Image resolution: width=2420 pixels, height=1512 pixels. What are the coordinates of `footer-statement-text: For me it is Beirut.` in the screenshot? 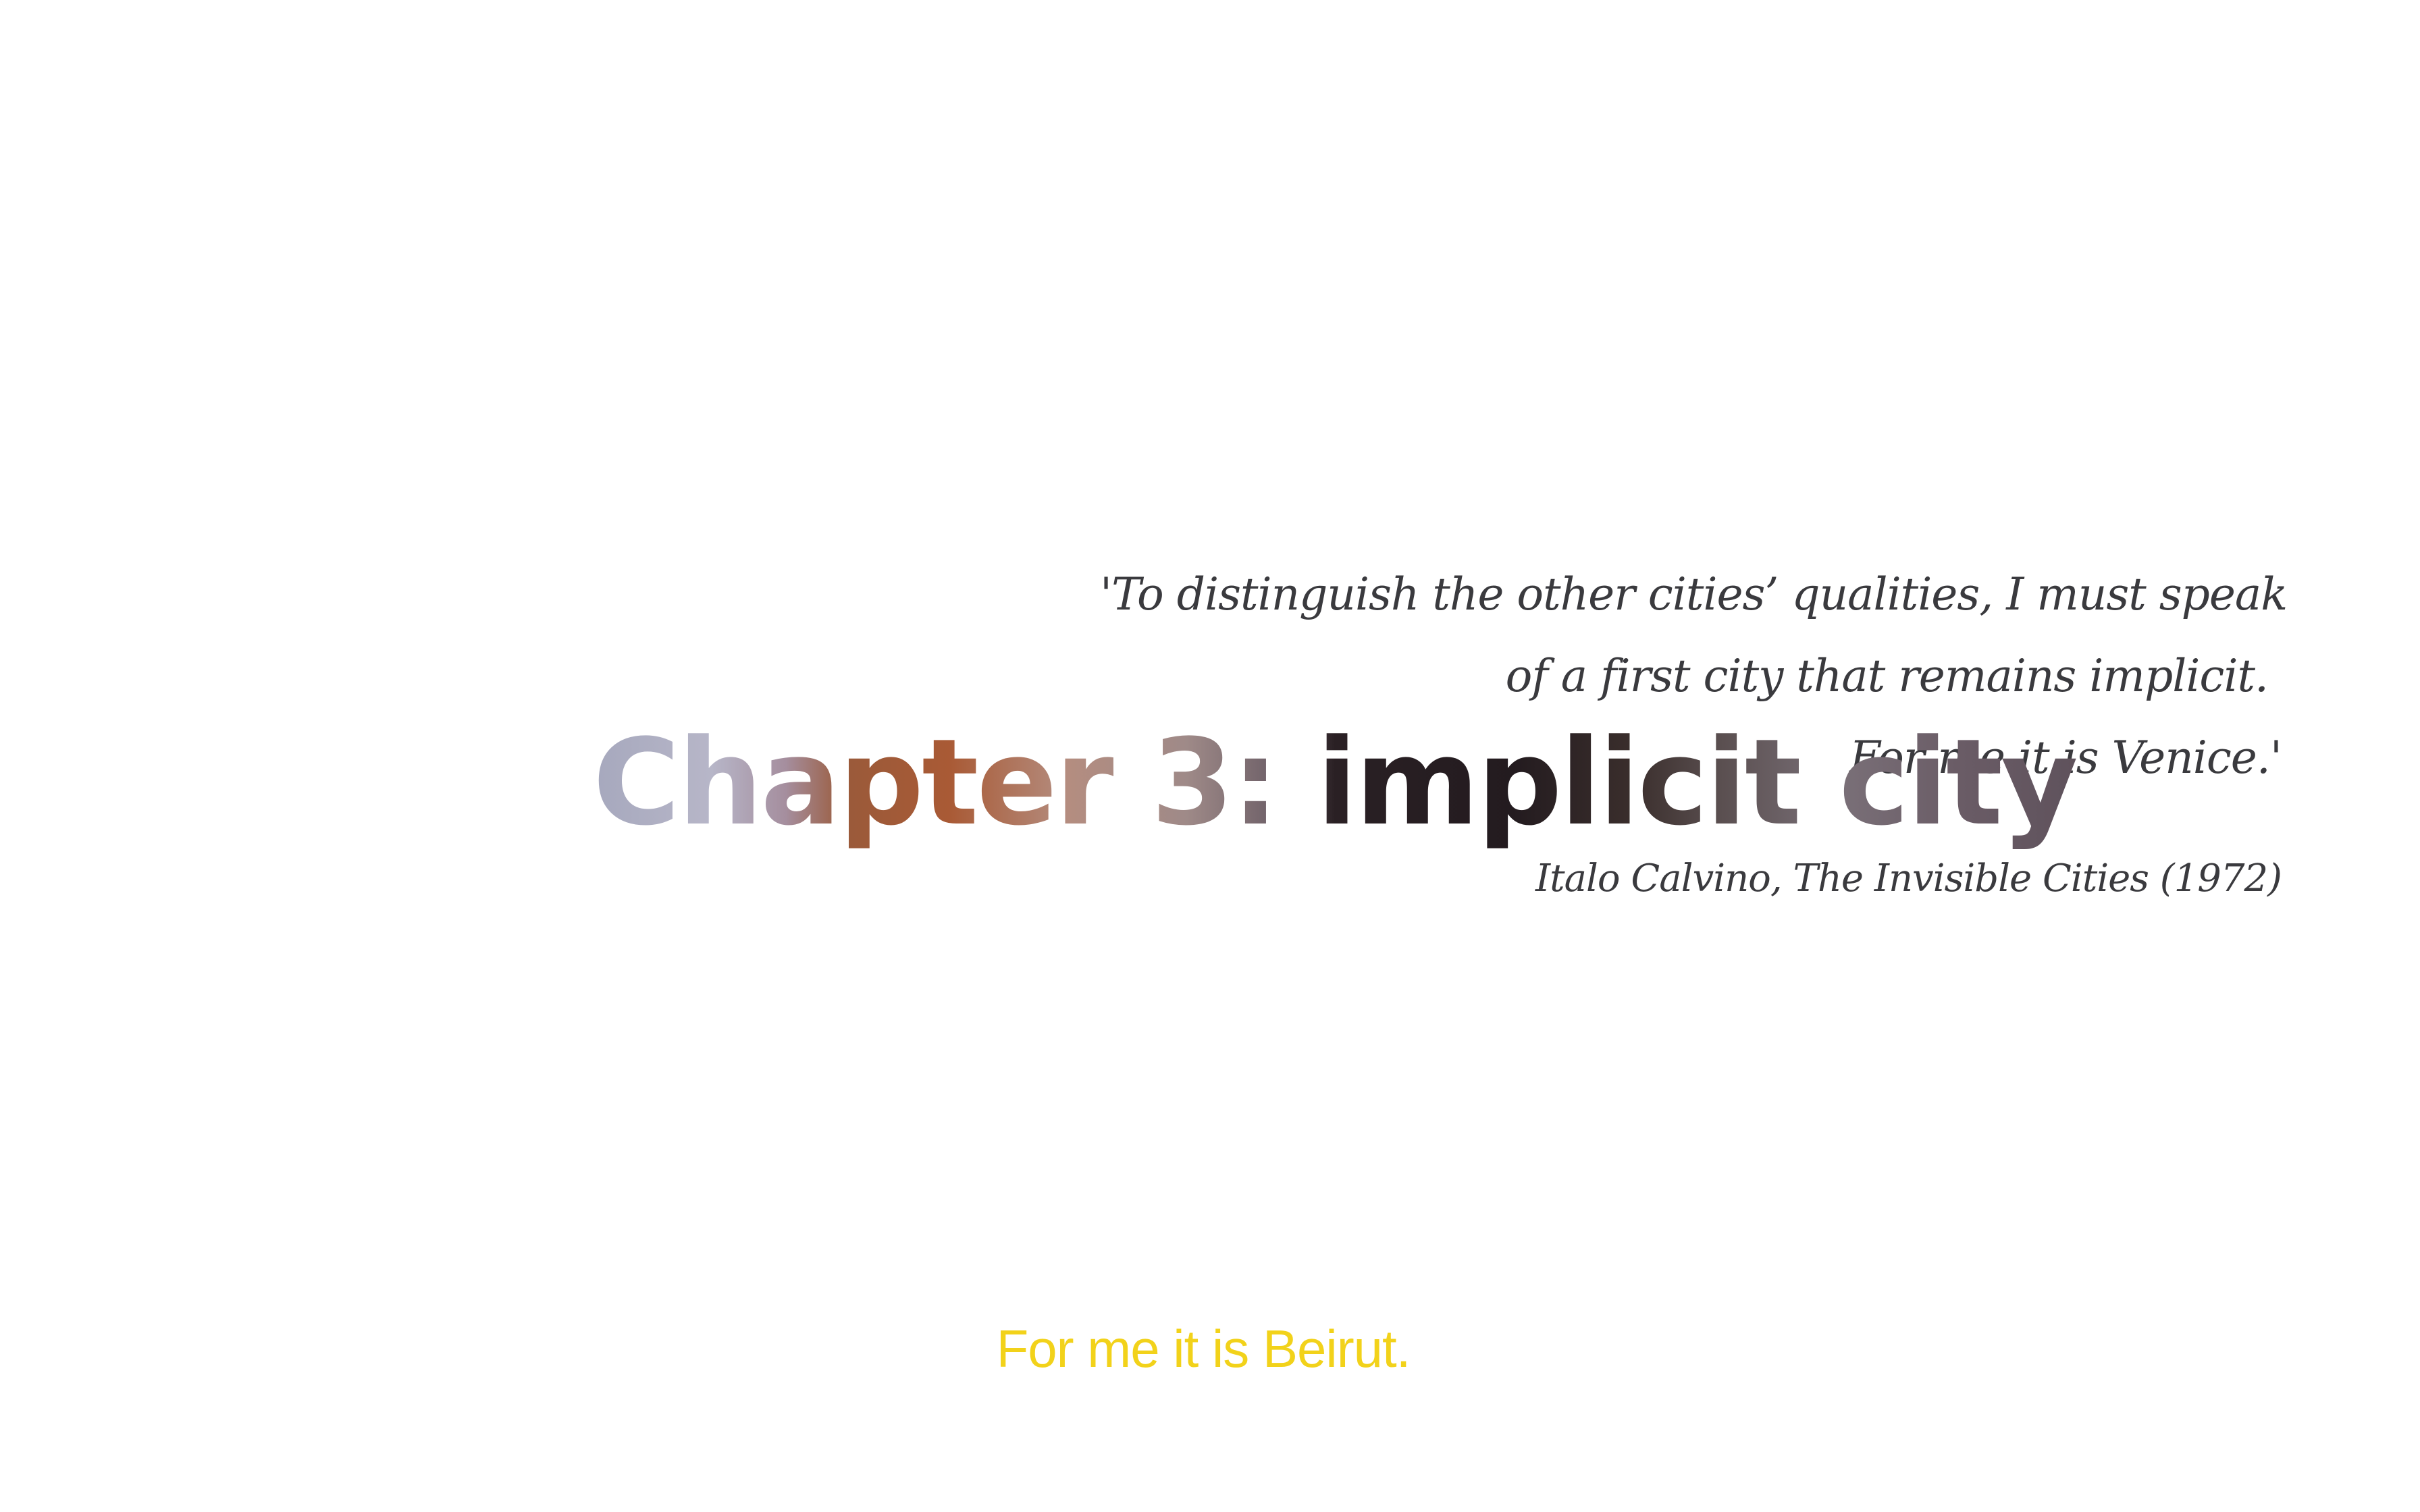 It's located at (1203, 1348).